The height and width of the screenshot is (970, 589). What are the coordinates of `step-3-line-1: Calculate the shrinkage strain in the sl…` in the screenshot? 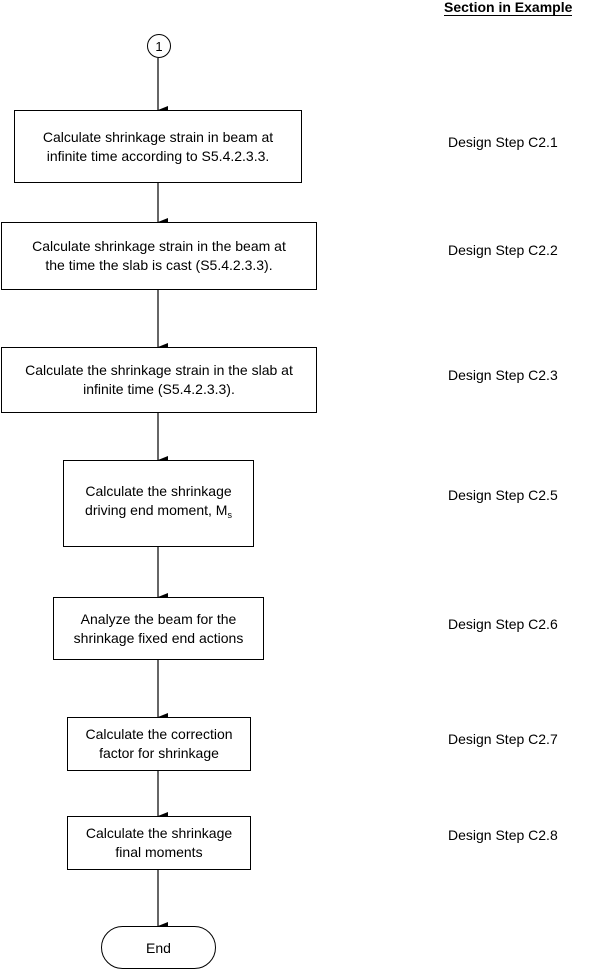 It's located at (159, 370).